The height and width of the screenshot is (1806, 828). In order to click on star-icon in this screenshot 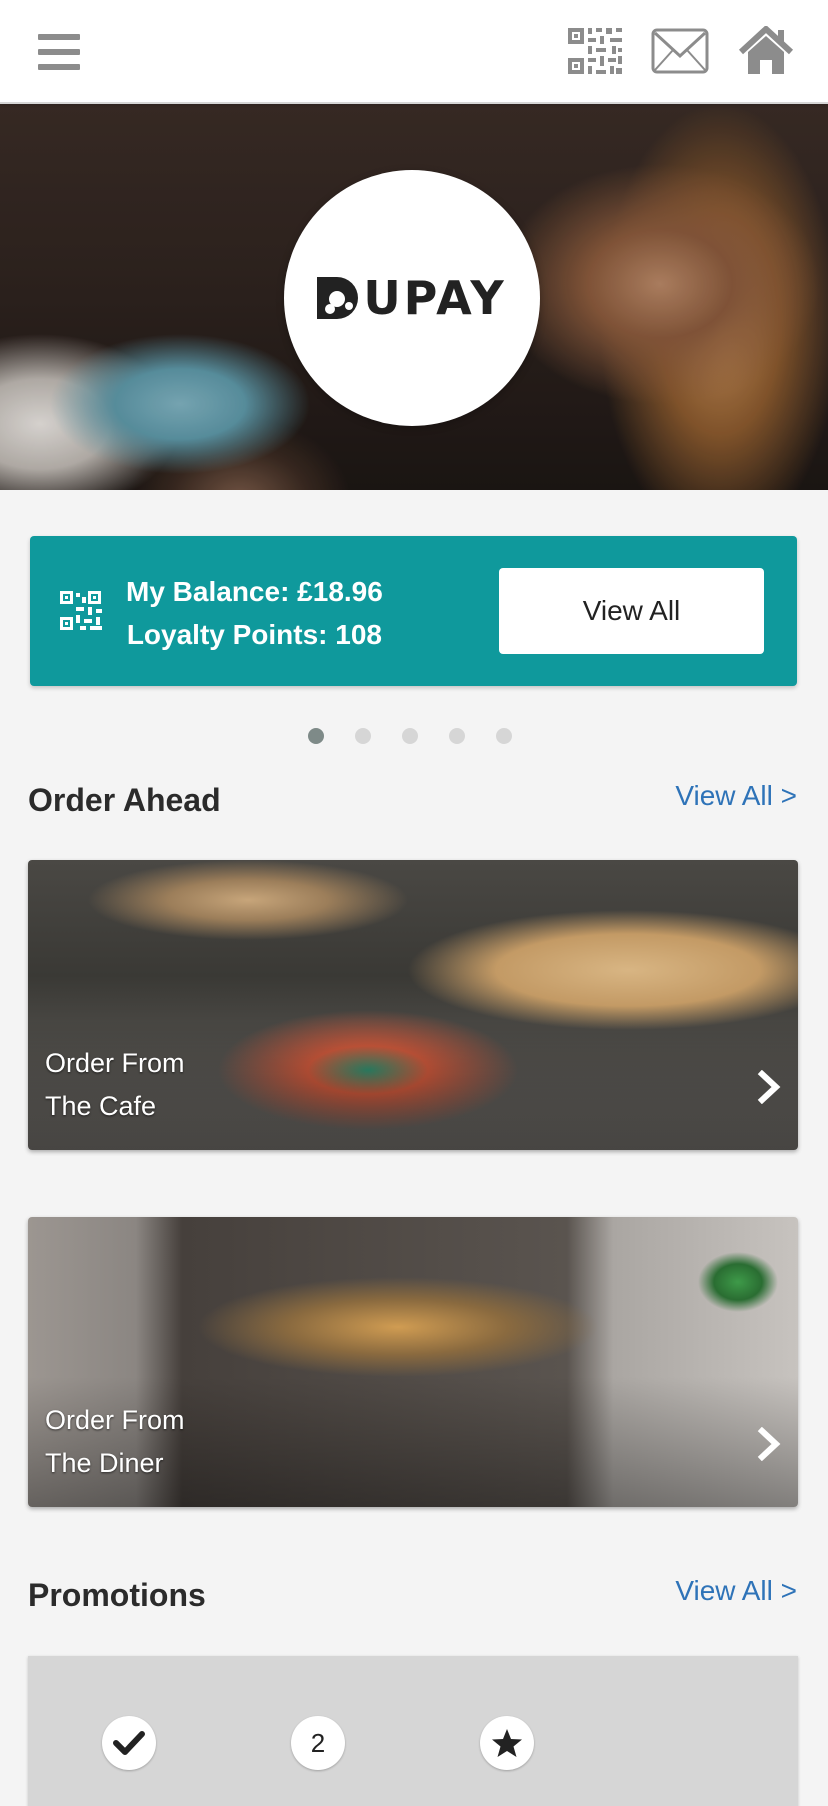, I will do `click(507, 1743)`.